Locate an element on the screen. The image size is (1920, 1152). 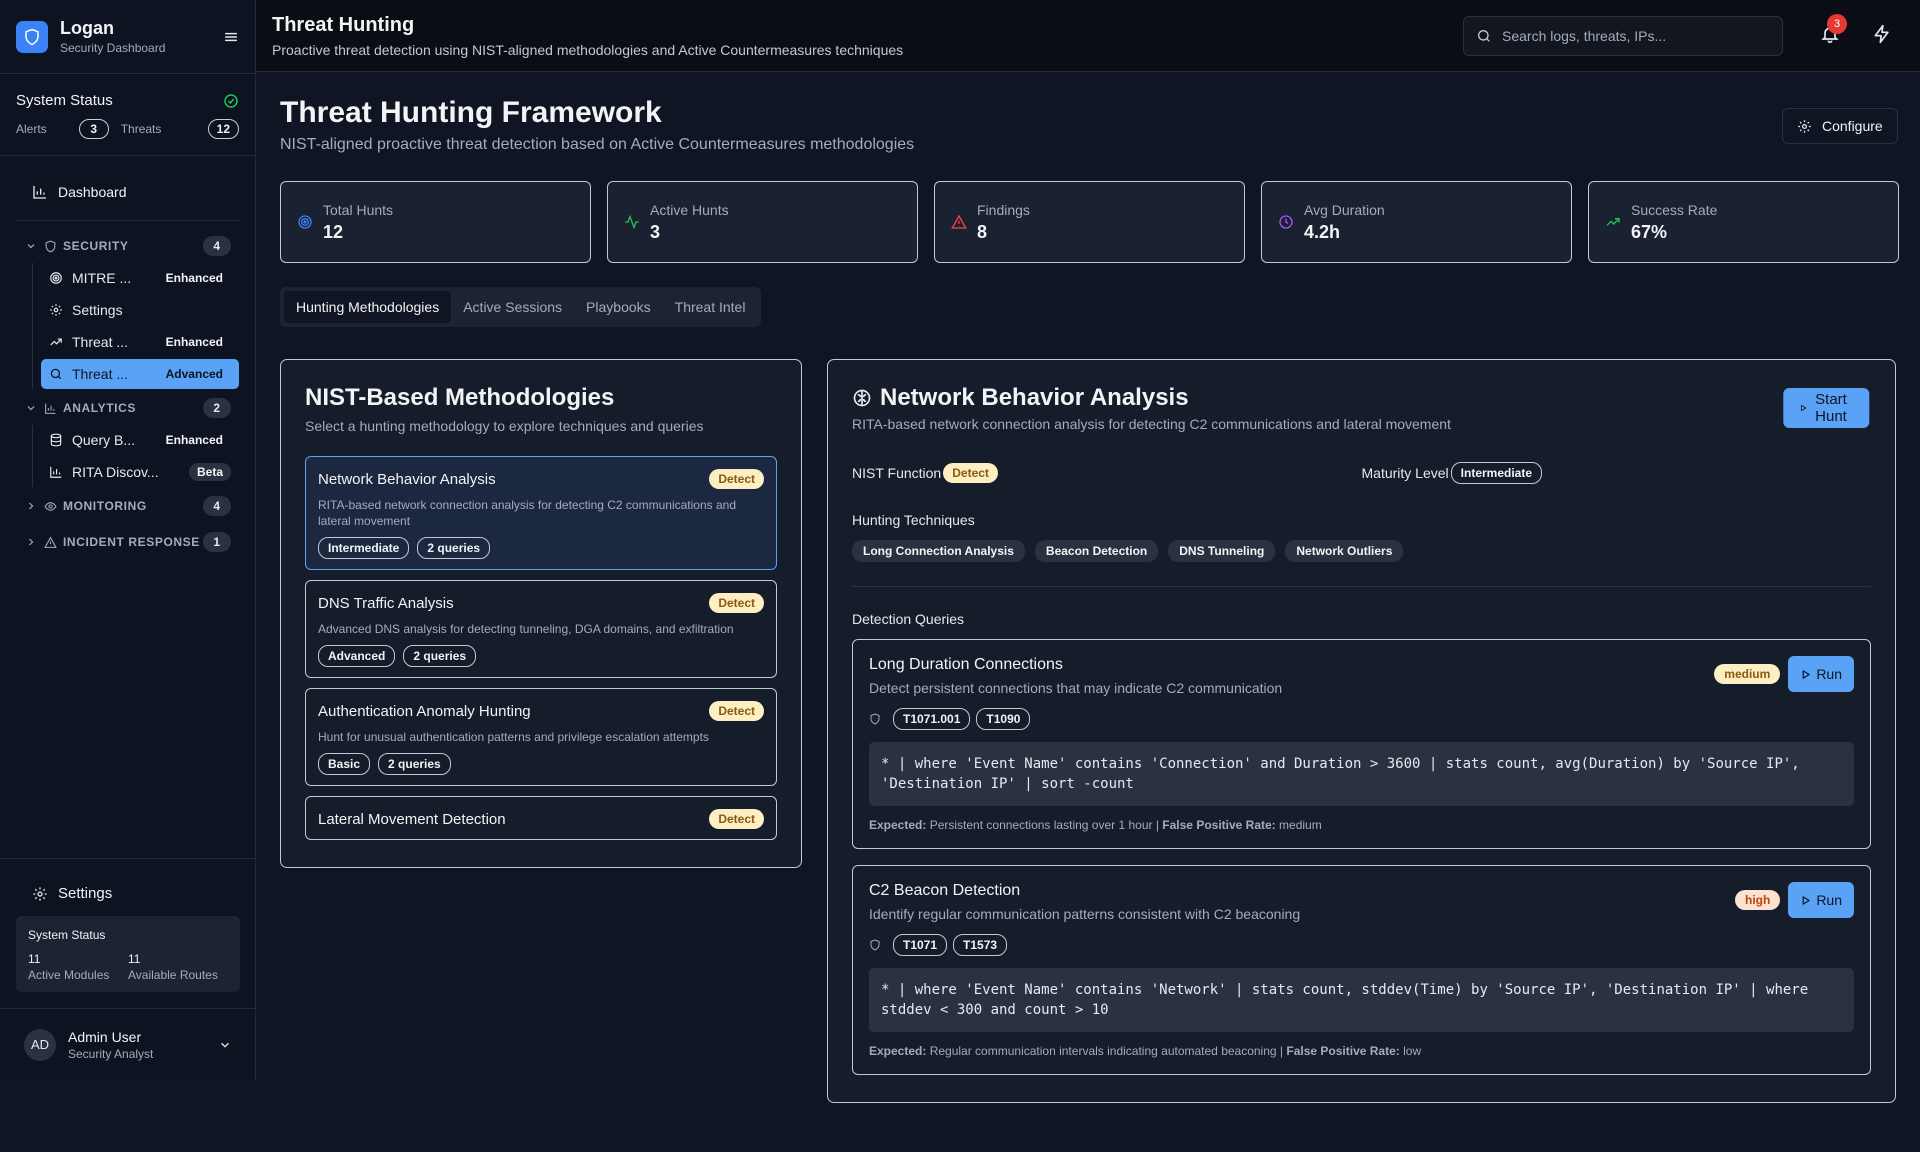
gear-icon is located at coordinates (40, 893).